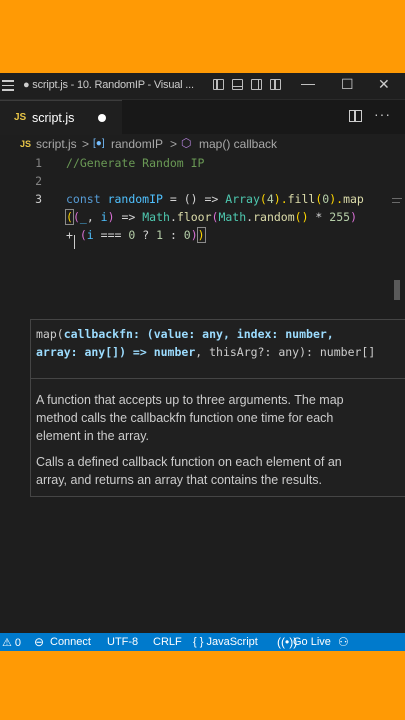  Describe the element at coordinates (274, 217) in the screenshot. I see `method: random` at that location.